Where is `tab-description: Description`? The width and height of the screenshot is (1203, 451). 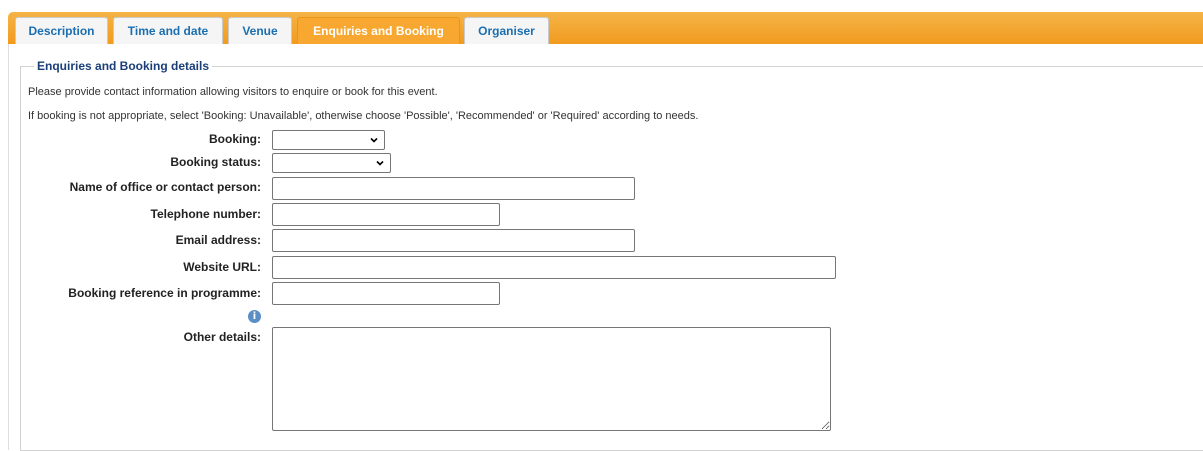
tab-description: Description is located at coordinates (61, 30).